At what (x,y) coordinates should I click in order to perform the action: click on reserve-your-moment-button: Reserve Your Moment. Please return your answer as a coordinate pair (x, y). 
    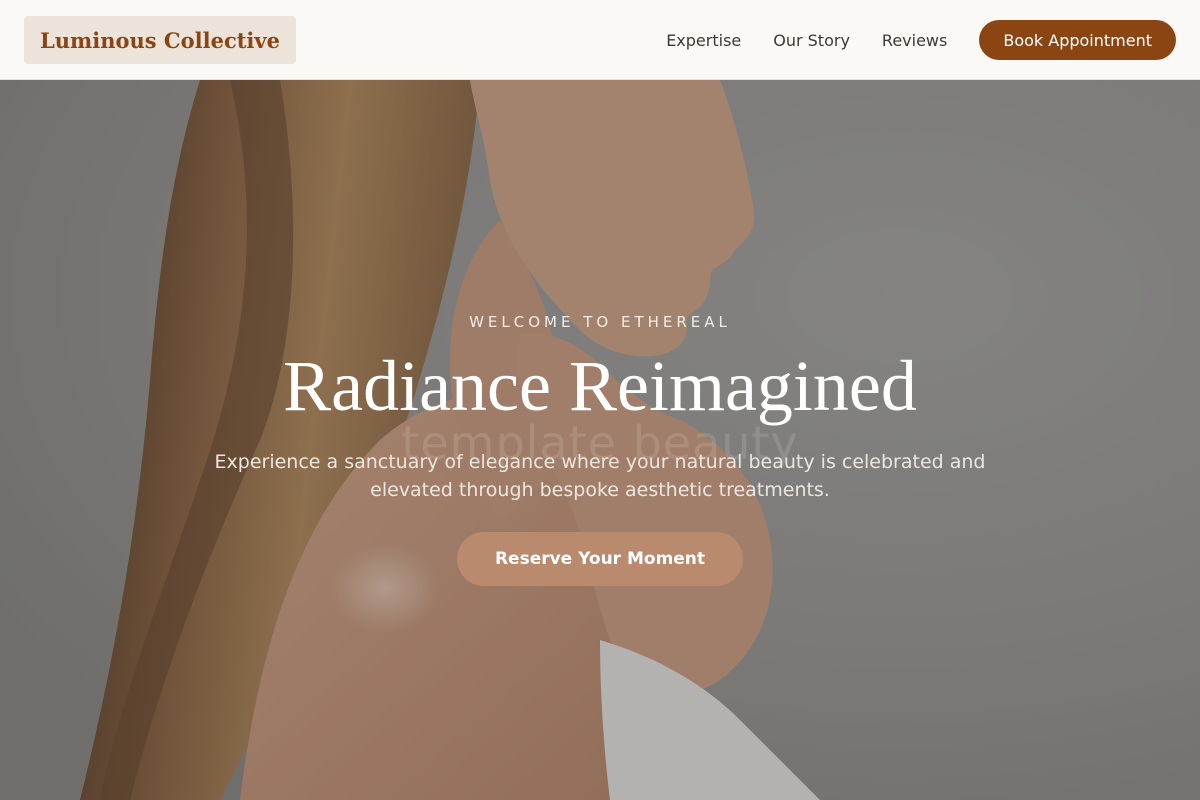
    Looking at the image, I should click on (600, 559).